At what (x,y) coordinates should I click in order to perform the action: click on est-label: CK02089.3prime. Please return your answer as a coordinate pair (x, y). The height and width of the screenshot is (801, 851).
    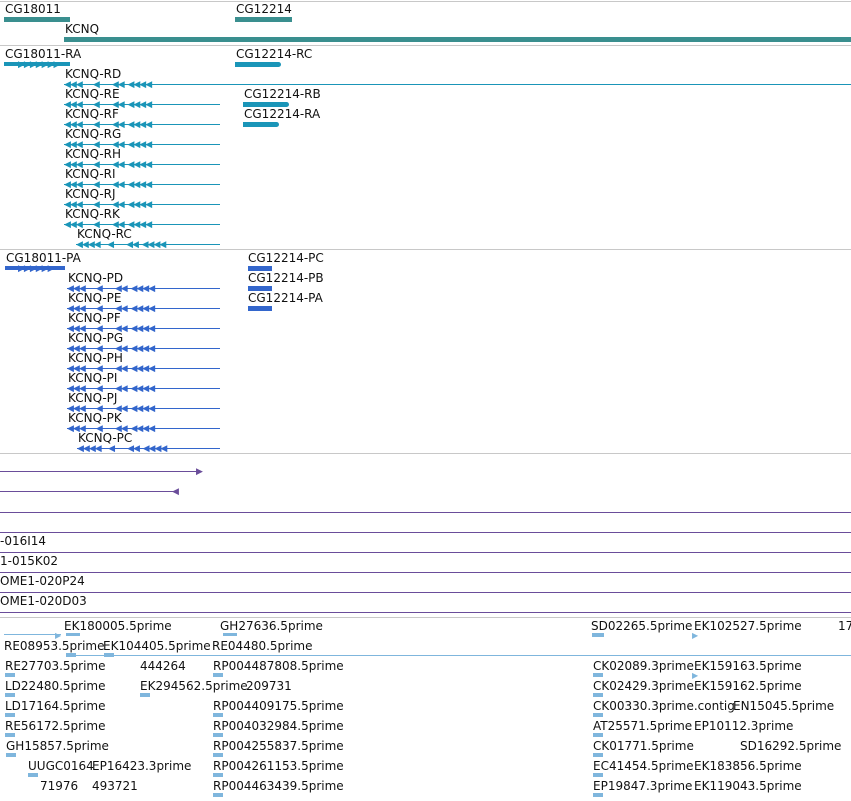
    Looking at the image, I should click on (643, 666).